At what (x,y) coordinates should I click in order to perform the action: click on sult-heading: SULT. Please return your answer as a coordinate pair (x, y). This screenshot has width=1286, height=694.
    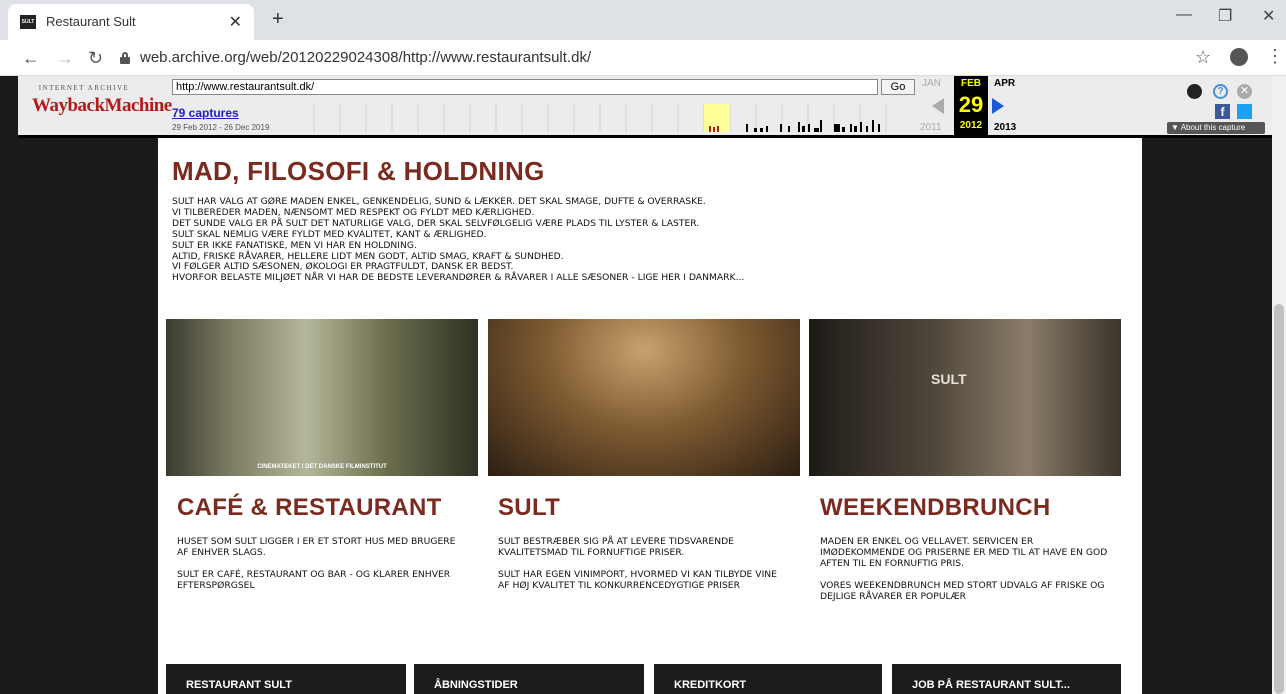
    Looking at the image, I should click on (529, 507).